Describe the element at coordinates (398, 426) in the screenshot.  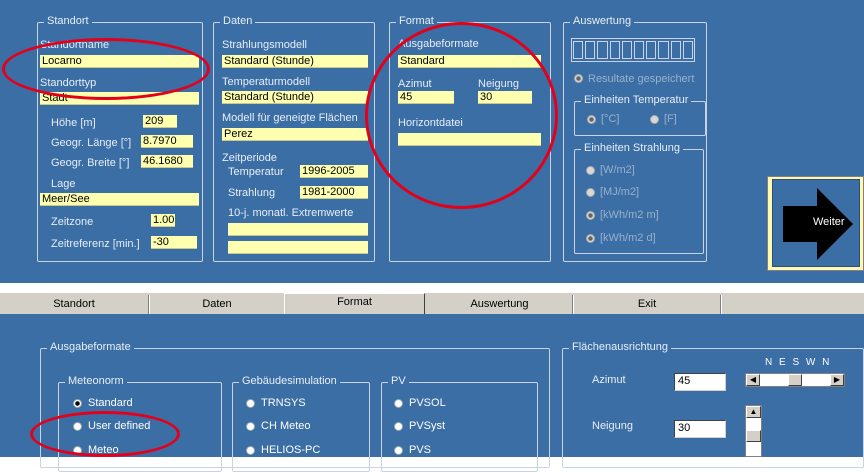
I see `pv-pvsyst-radio` at that location.